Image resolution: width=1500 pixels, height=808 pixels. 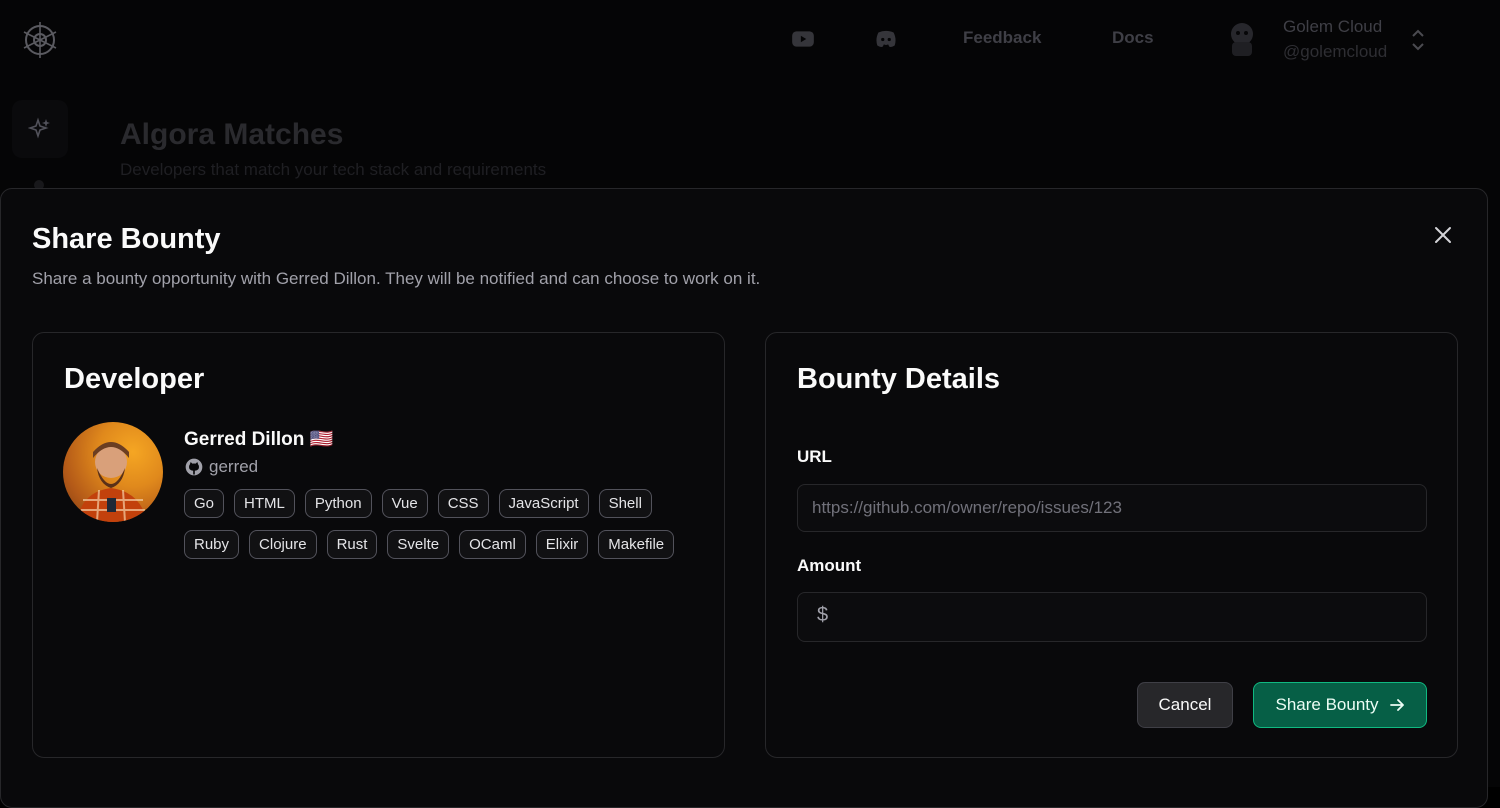 I want to click on tech-tag: HTML, so click(x=264, y=503).